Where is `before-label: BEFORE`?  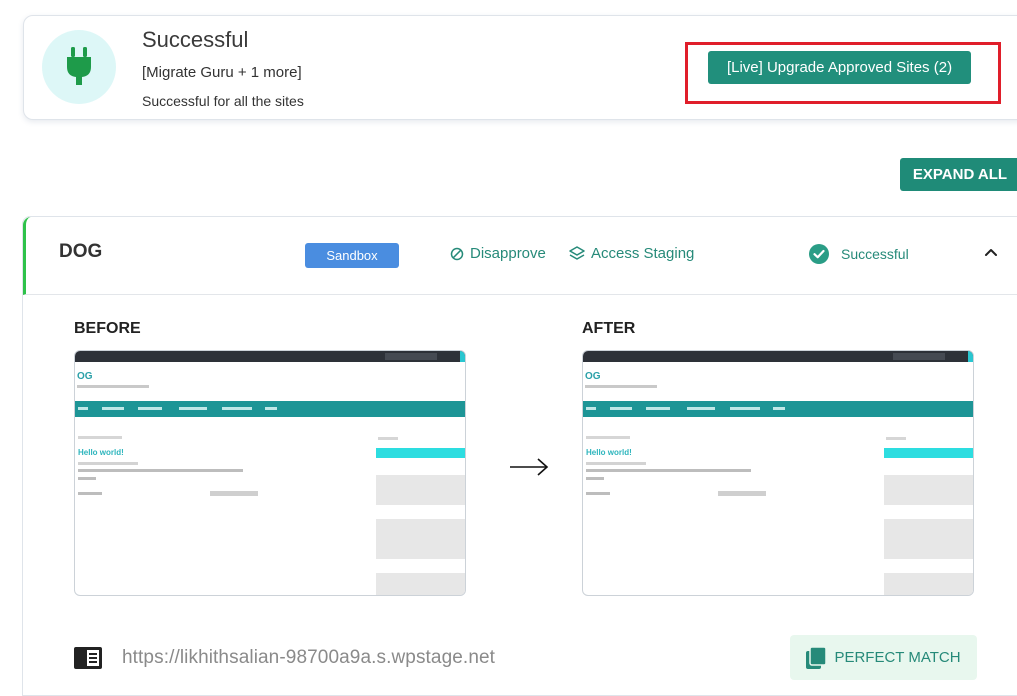 before-label: BEFORE is located at coordinates (107, 328).